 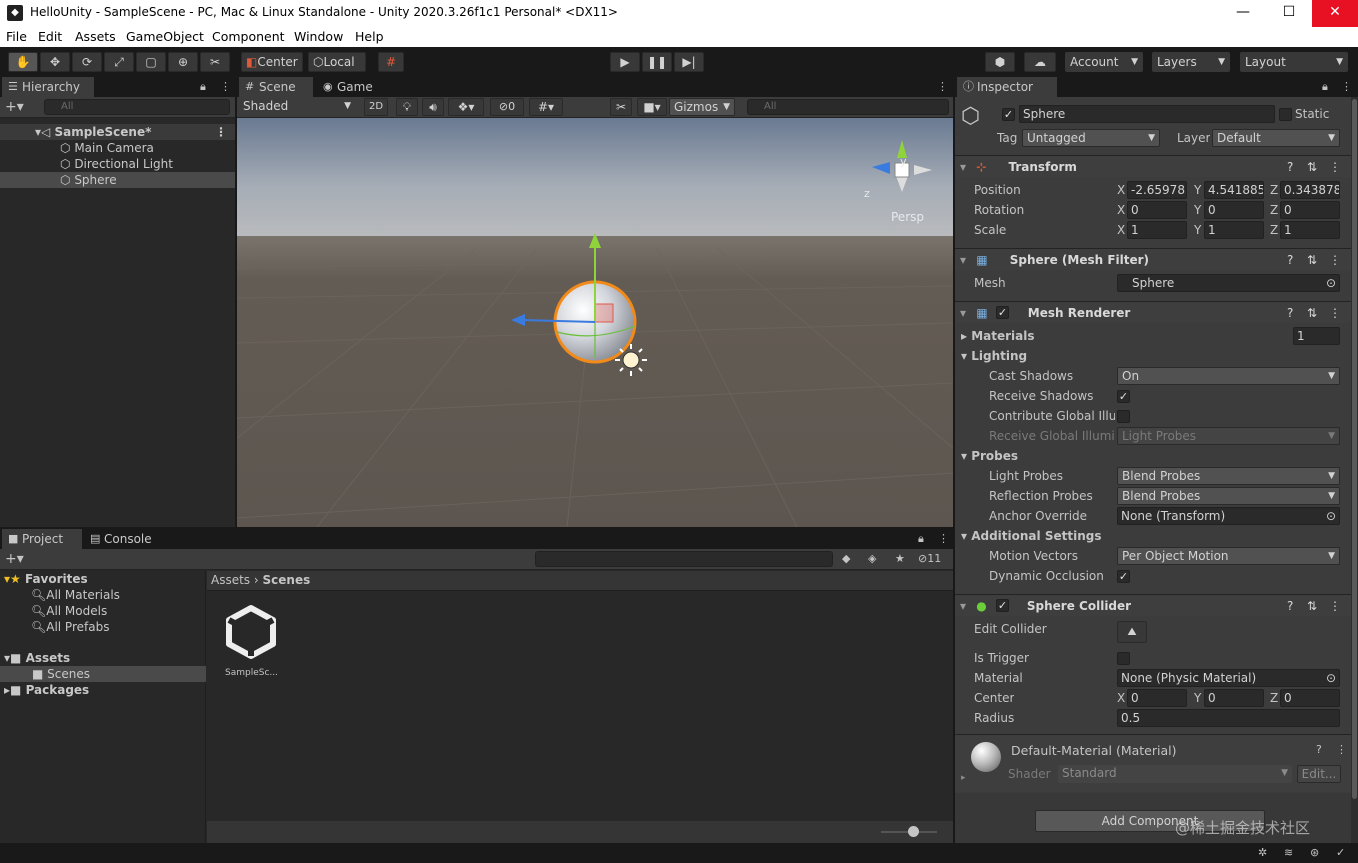 I want to click on favorites-header: ▾★ Favorites, so click(x=46, y=579).